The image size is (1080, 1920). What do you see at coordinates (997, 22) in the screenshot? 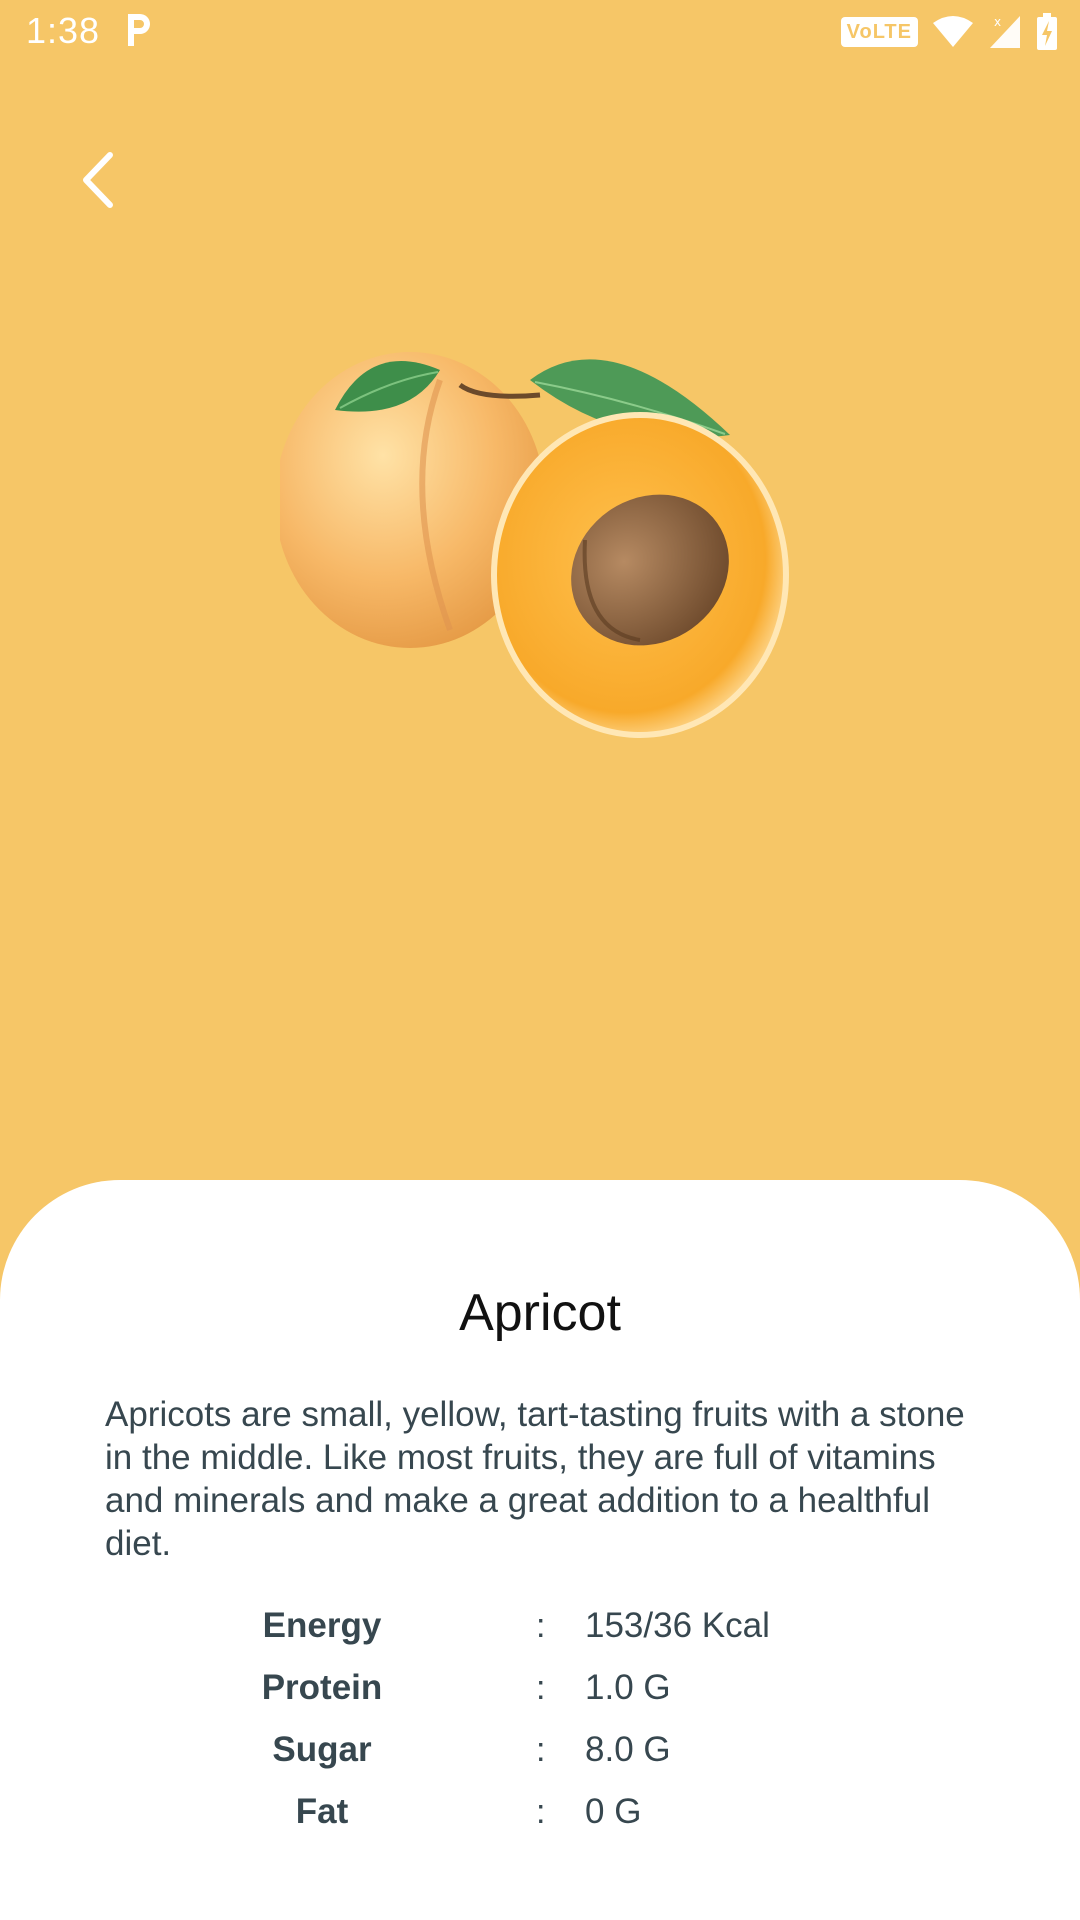
I see `svg-text: x` at bounding box center [997, 22].